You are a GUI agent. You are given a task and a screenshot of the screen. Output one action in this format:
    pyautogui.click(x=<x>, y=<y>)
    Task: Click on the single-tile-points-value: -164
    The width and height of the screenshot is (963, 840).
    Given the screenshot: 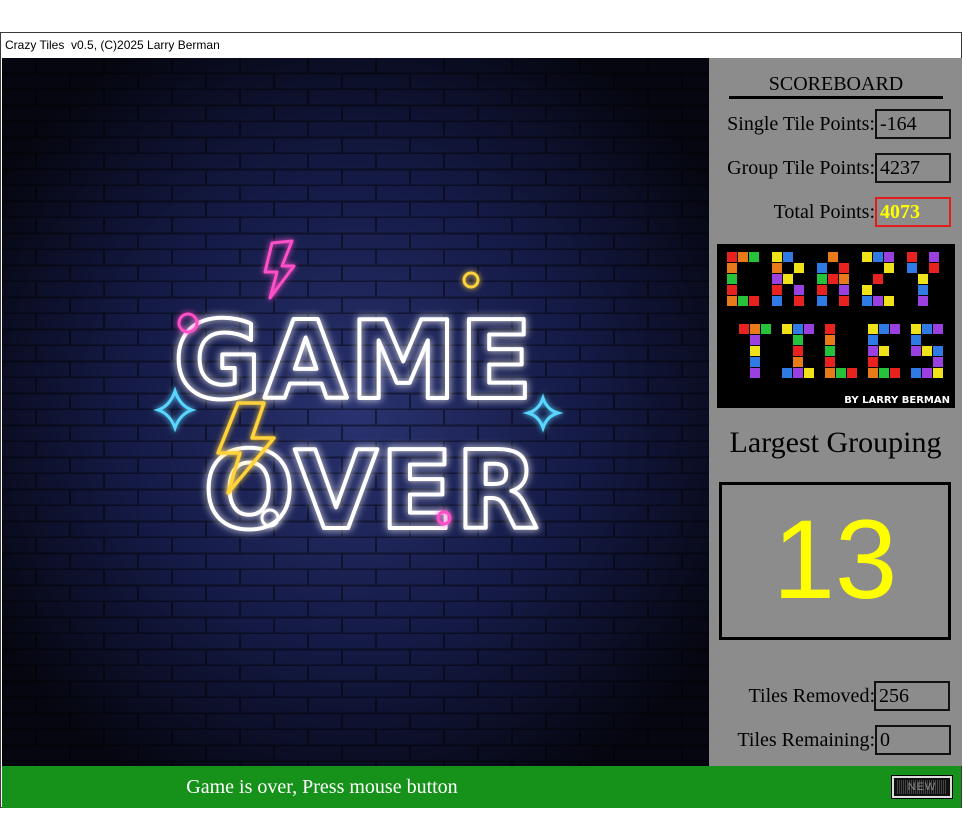 What is the action you would take?
    pyautogui.click(x=913, y=124)
    